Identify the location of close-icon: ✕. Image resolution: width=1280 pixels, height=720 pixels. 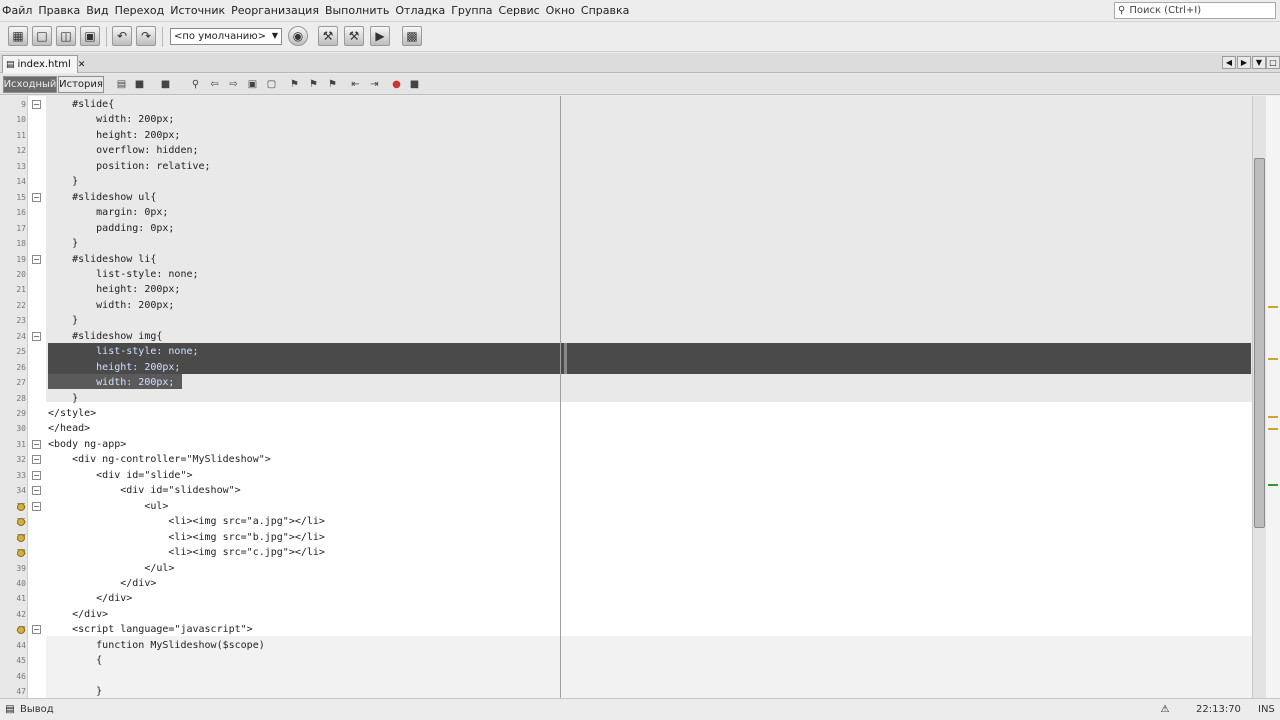
(82, 65).